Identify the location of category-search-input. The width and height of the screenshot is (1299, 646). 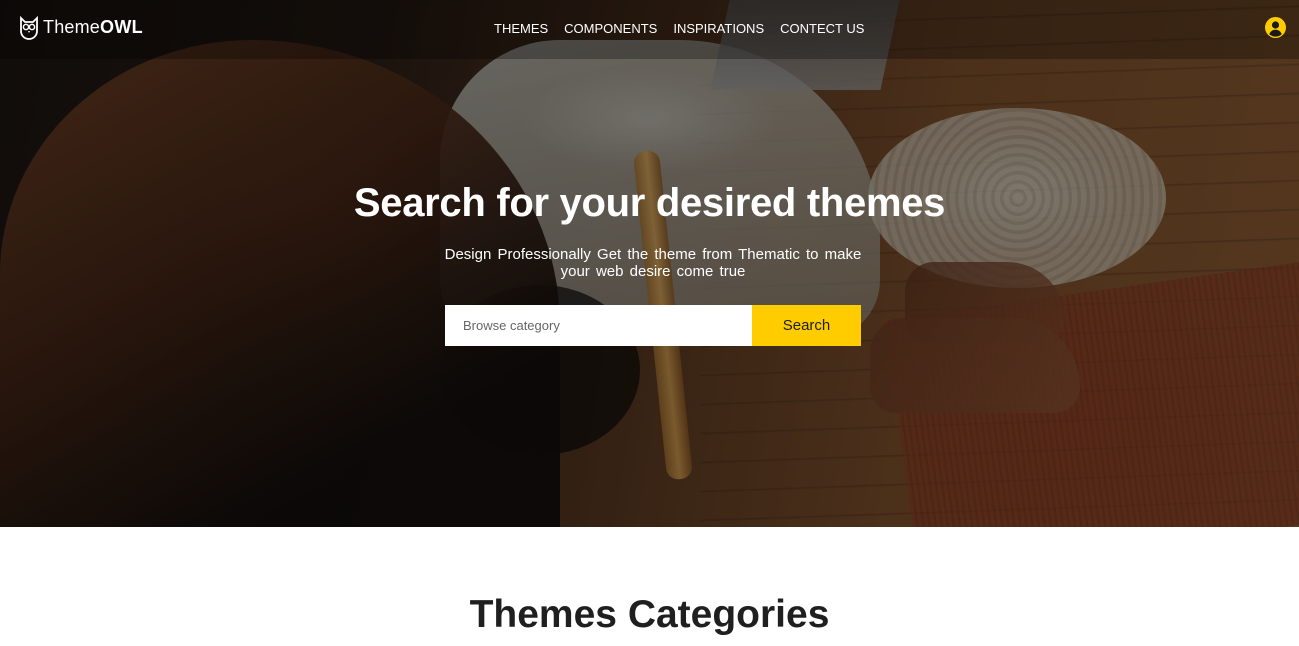
(598, 325).